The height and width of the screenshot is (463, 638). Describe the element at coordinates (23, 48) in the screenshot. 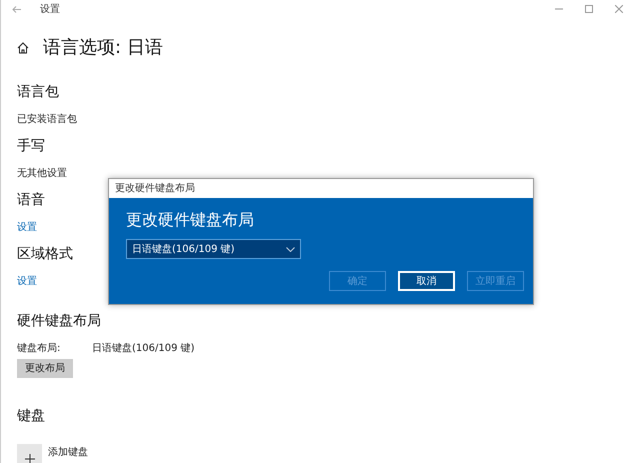

I see `home-icon` at that location.